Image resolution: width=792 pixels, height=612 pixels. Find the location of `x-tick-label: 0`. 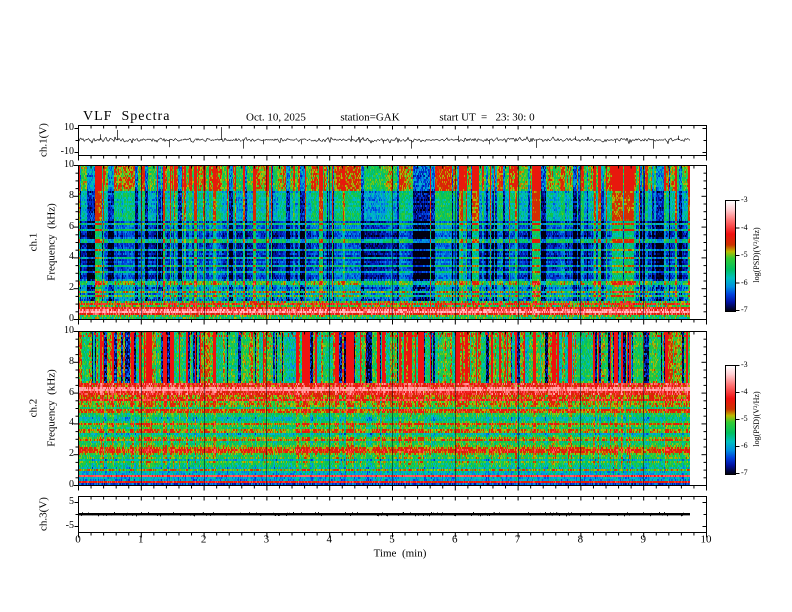

x-tick-label: 0 is located at coordinates (78, 539).